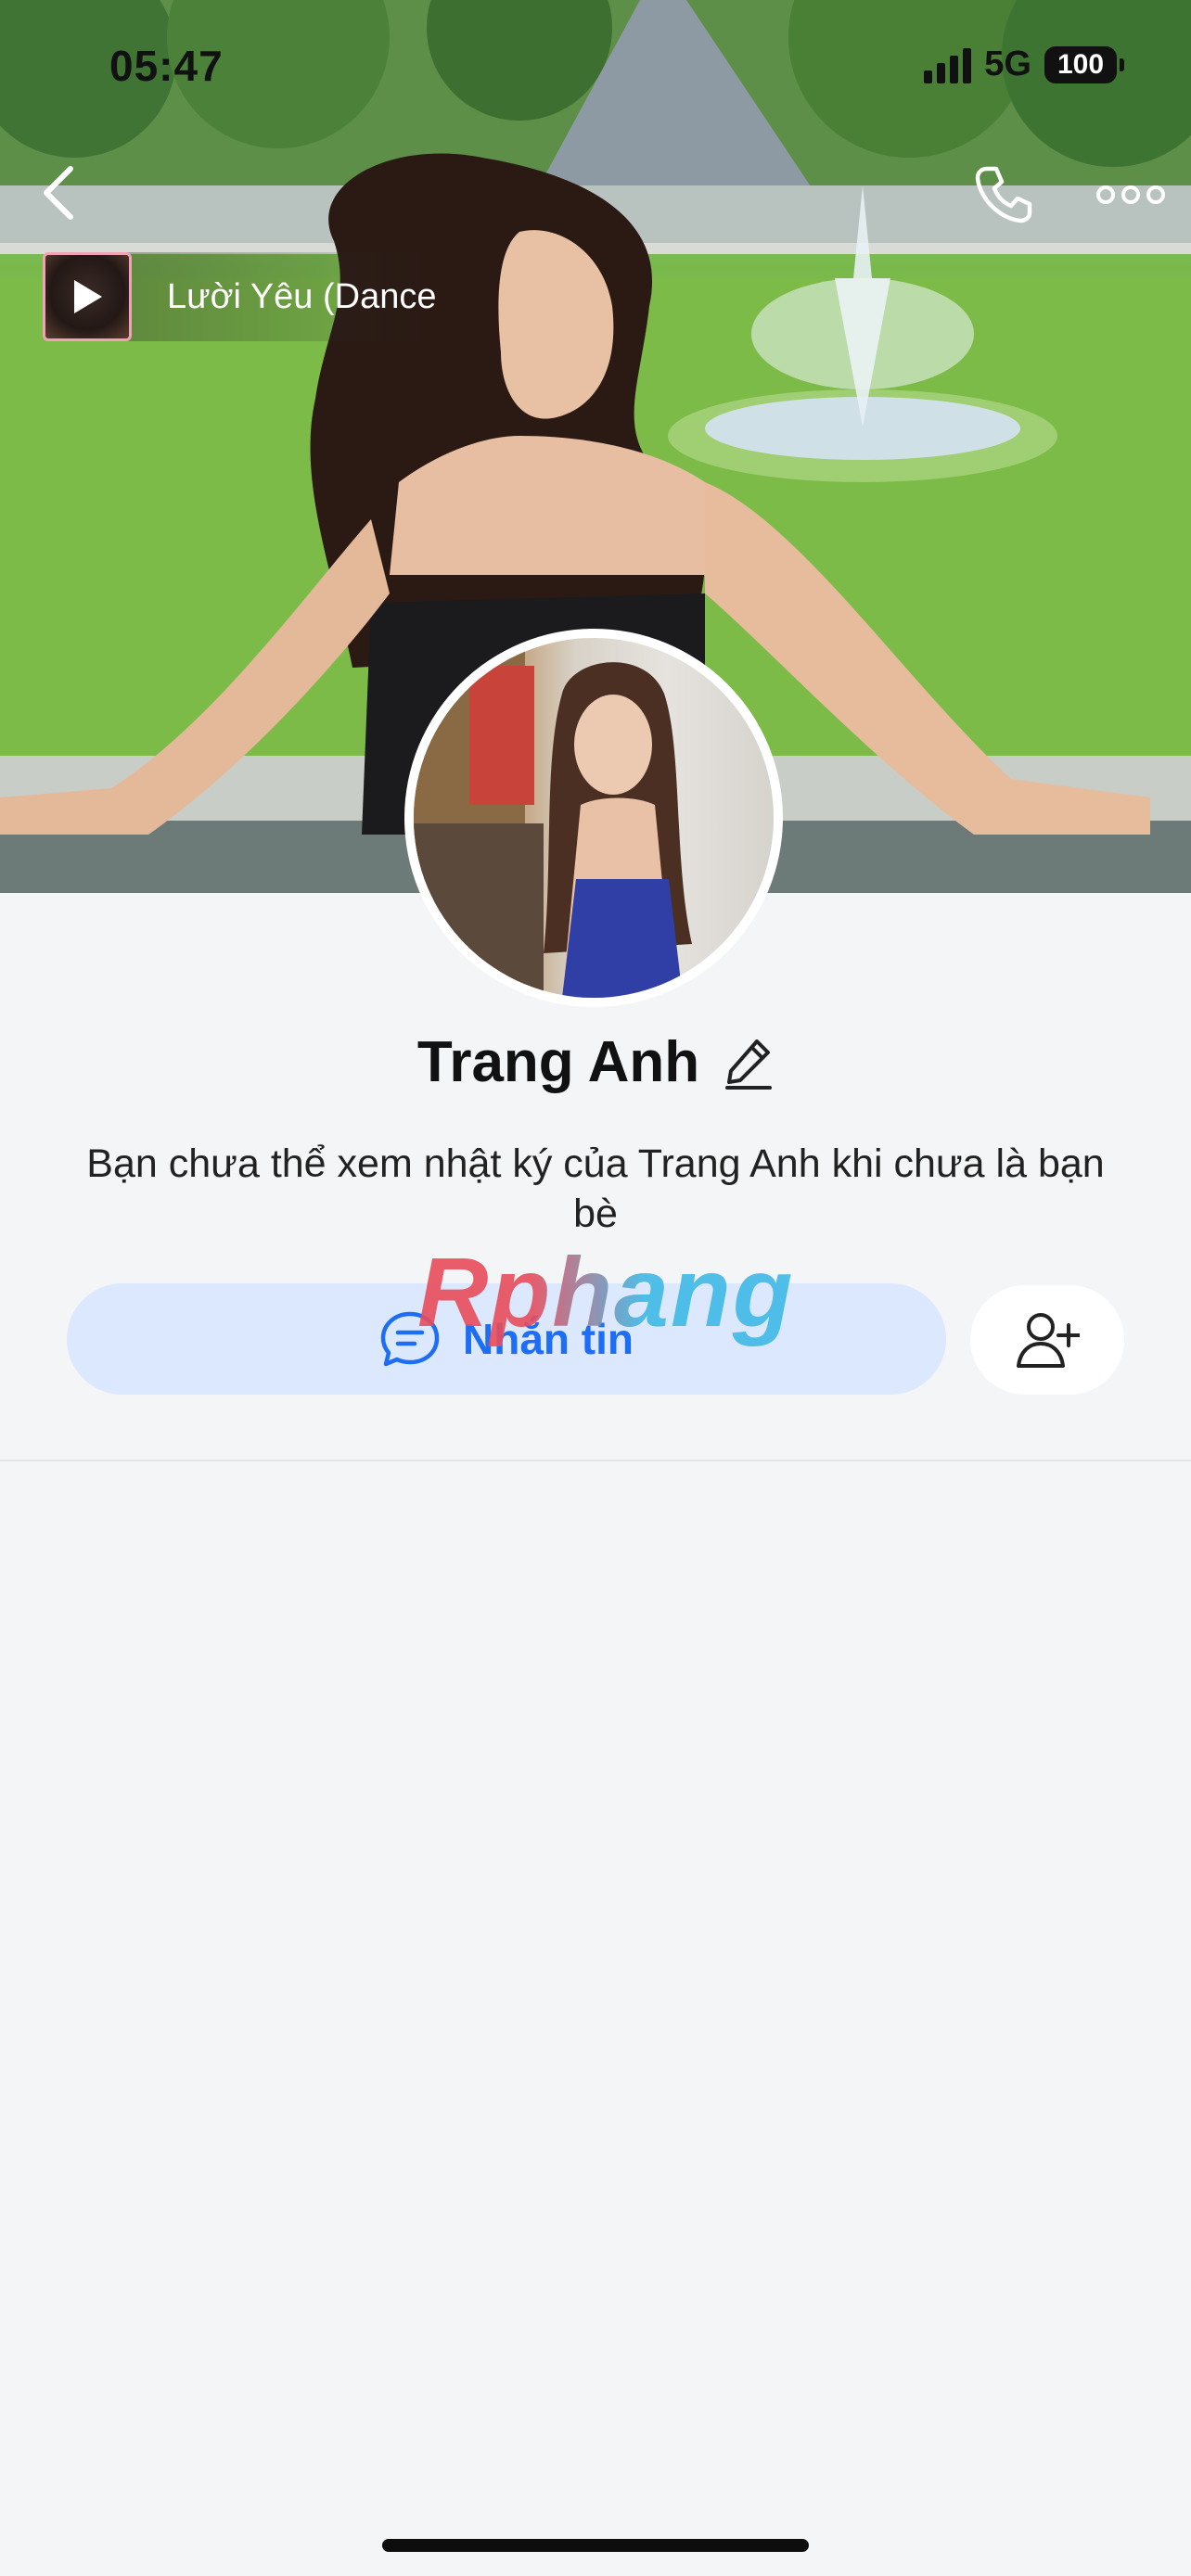  What do you see at coordinates (558, 1062) in the screenshot?
I see `profile-name: Trang Anh` at bounding box center [558, 1062].